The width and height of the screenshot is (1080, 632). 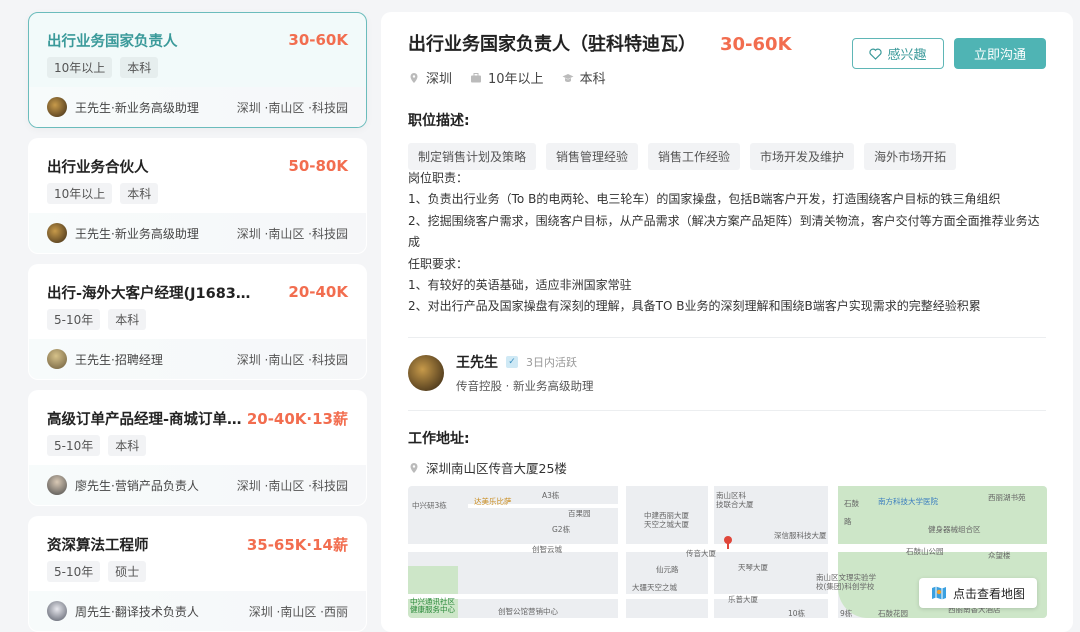 I want to click on map-label: 健身器械组合区, so click(x=954, y=529).